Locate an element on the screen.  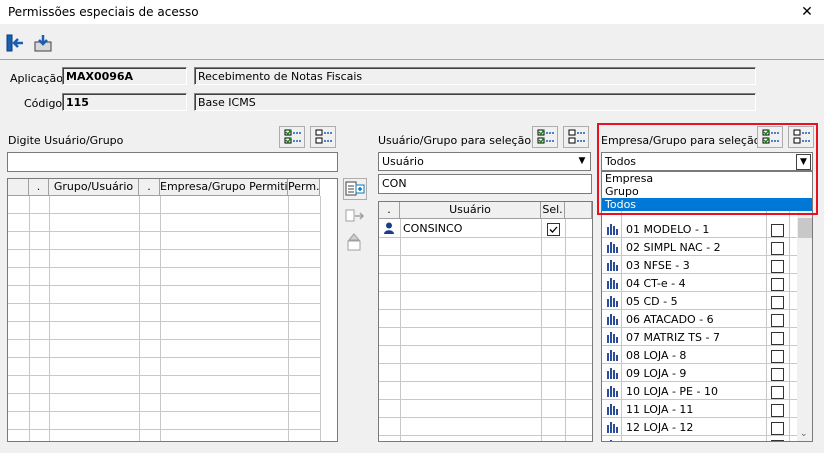
toolbar-separator is located at coordinates (412, 59).